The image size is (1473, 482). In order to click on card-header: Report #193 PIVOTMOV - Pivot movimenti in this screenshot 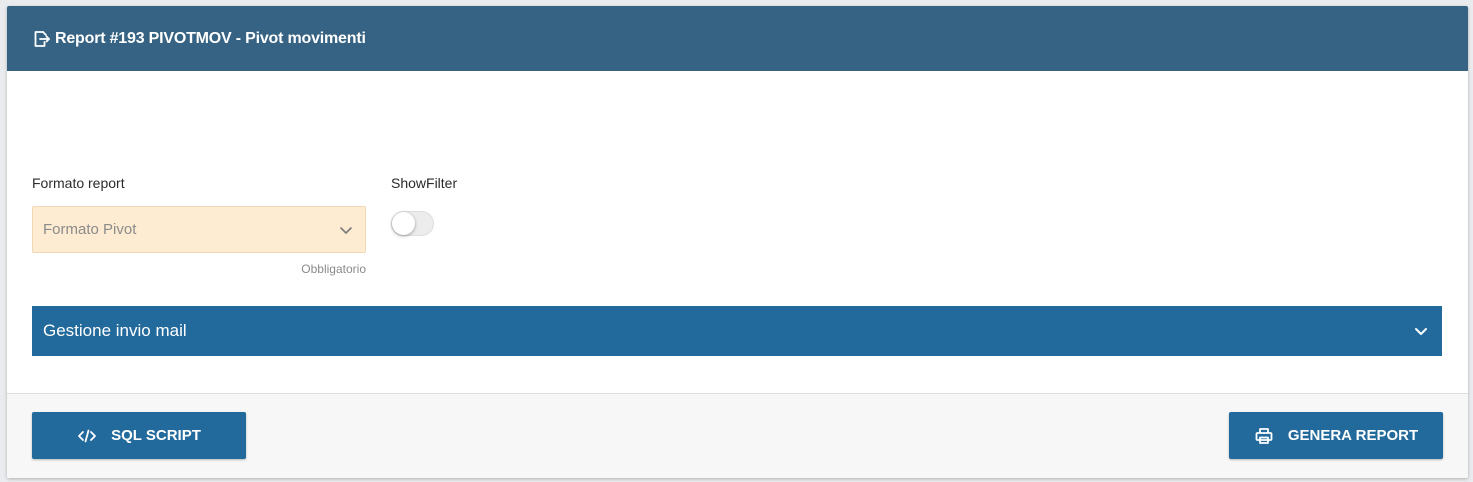, I will do `click(737, 38)`.